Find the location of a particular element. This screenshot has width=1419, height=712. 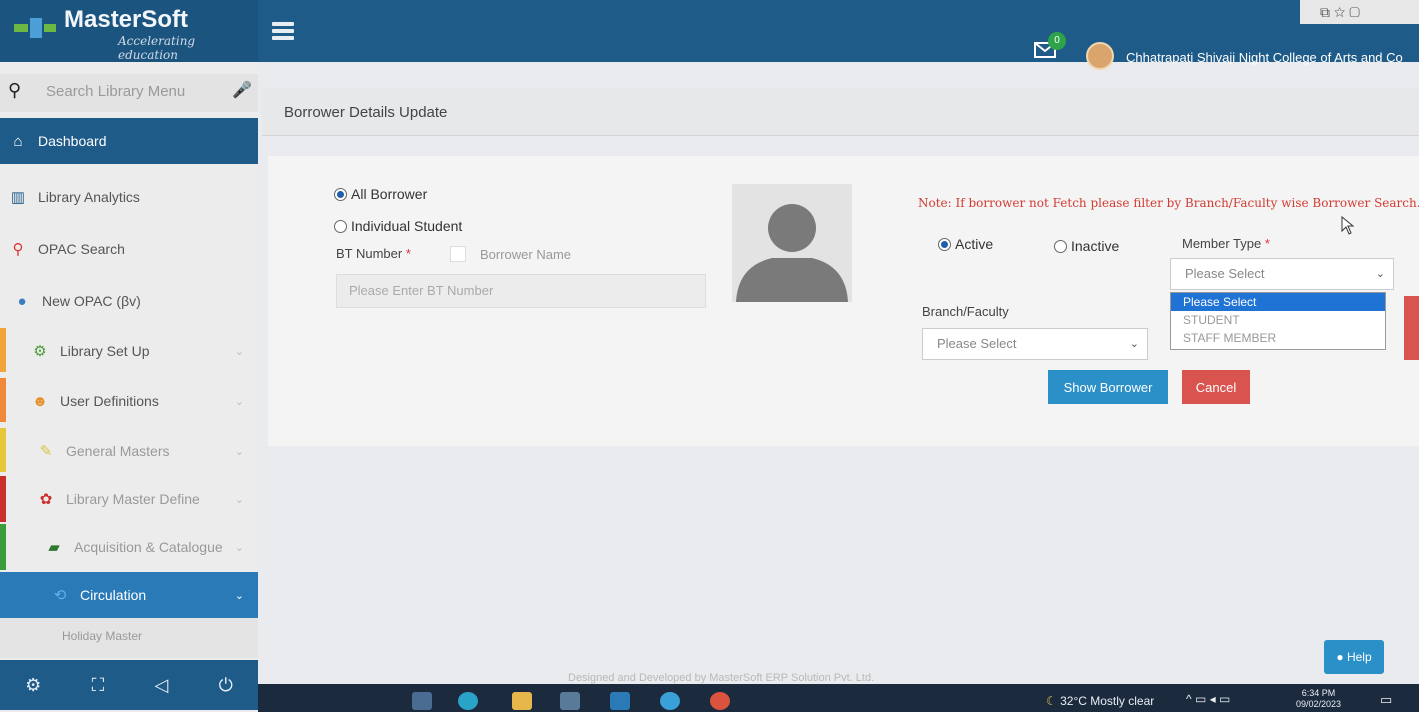

member-type-dropdown: Please Select STUDENT STAFF MEMBER is located at coordinates (1278, 321).